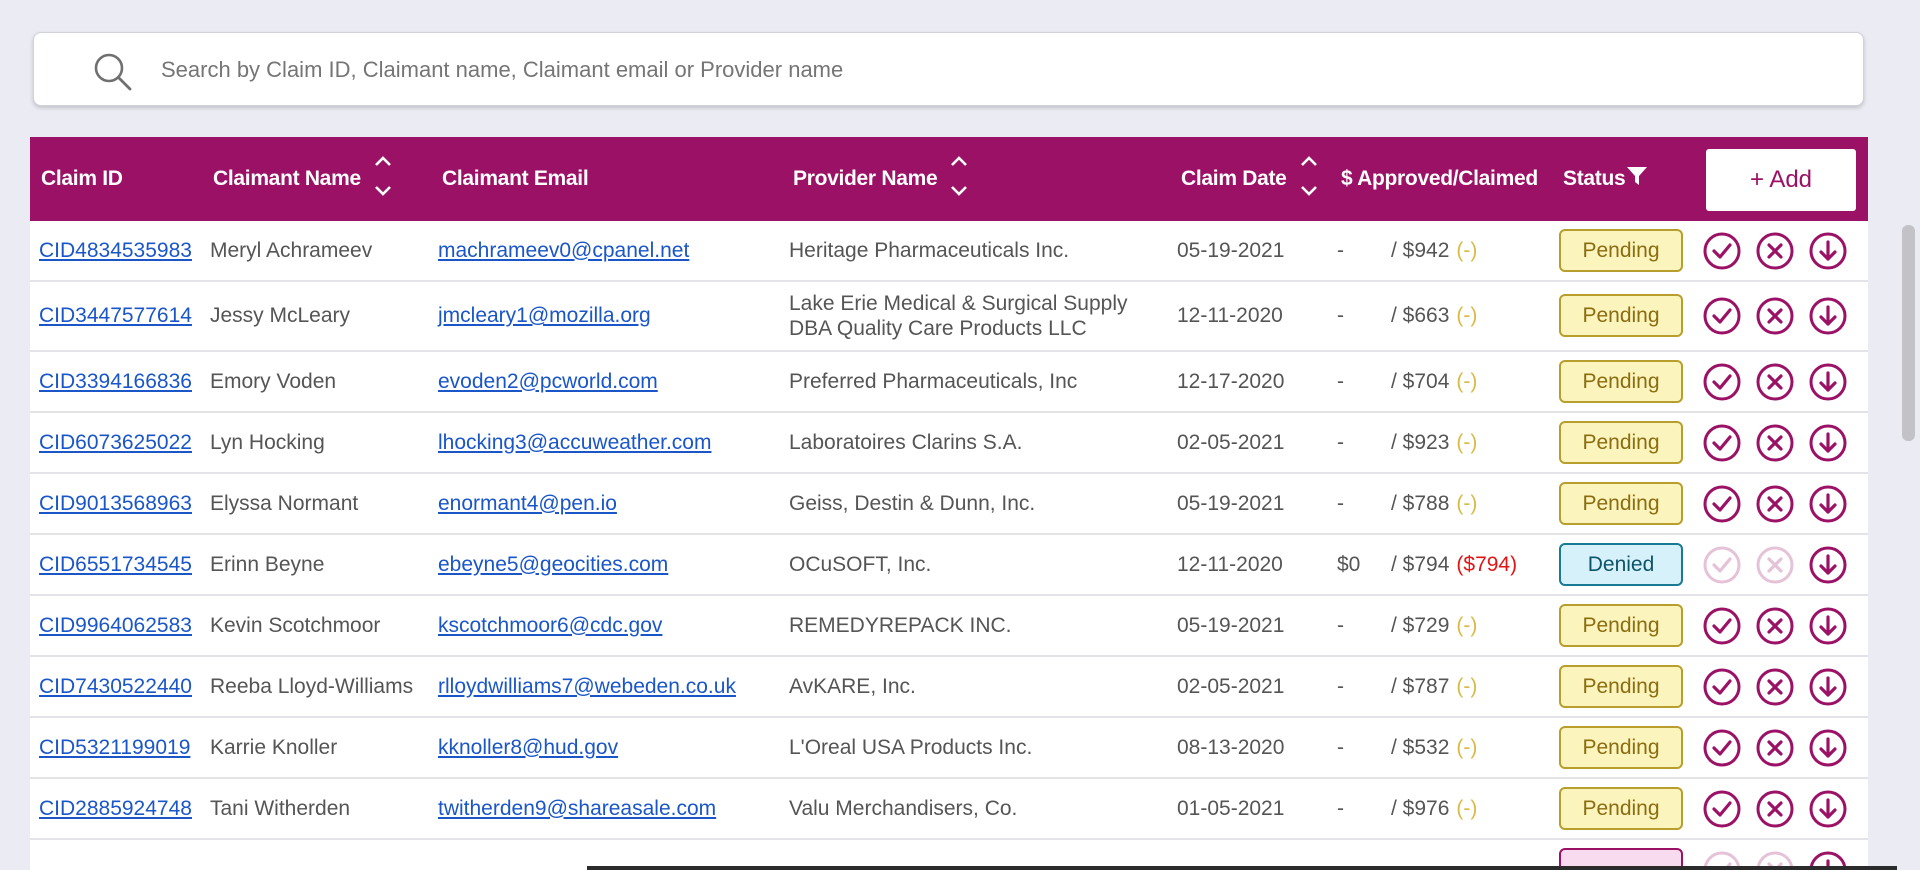 The height and width of the screenshot is (870, 1920). I want to click on claim-id-link: CID2885924748, so click(115, 809).